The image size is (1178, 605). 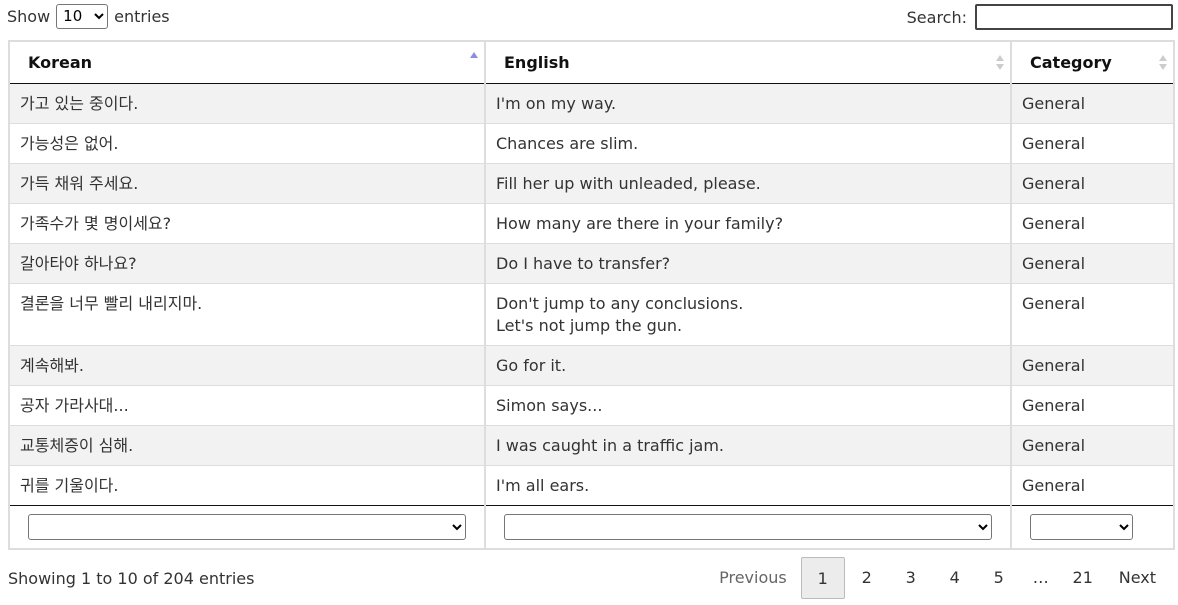 I want to click on page-button: 2, so click(x=867, y=578).